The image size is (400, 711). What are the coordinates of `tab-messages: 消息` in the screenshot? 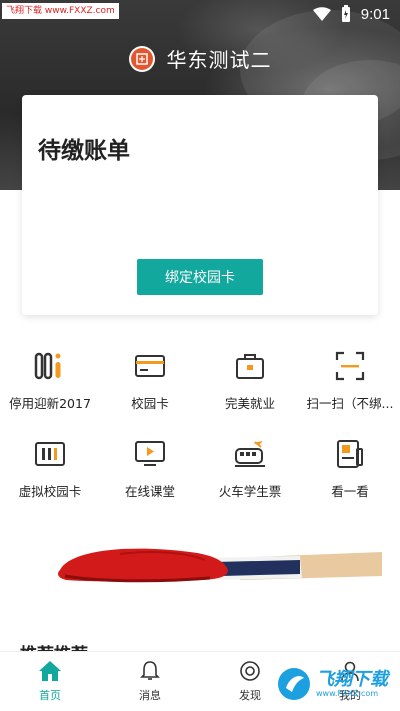 It's located at (150, 681).